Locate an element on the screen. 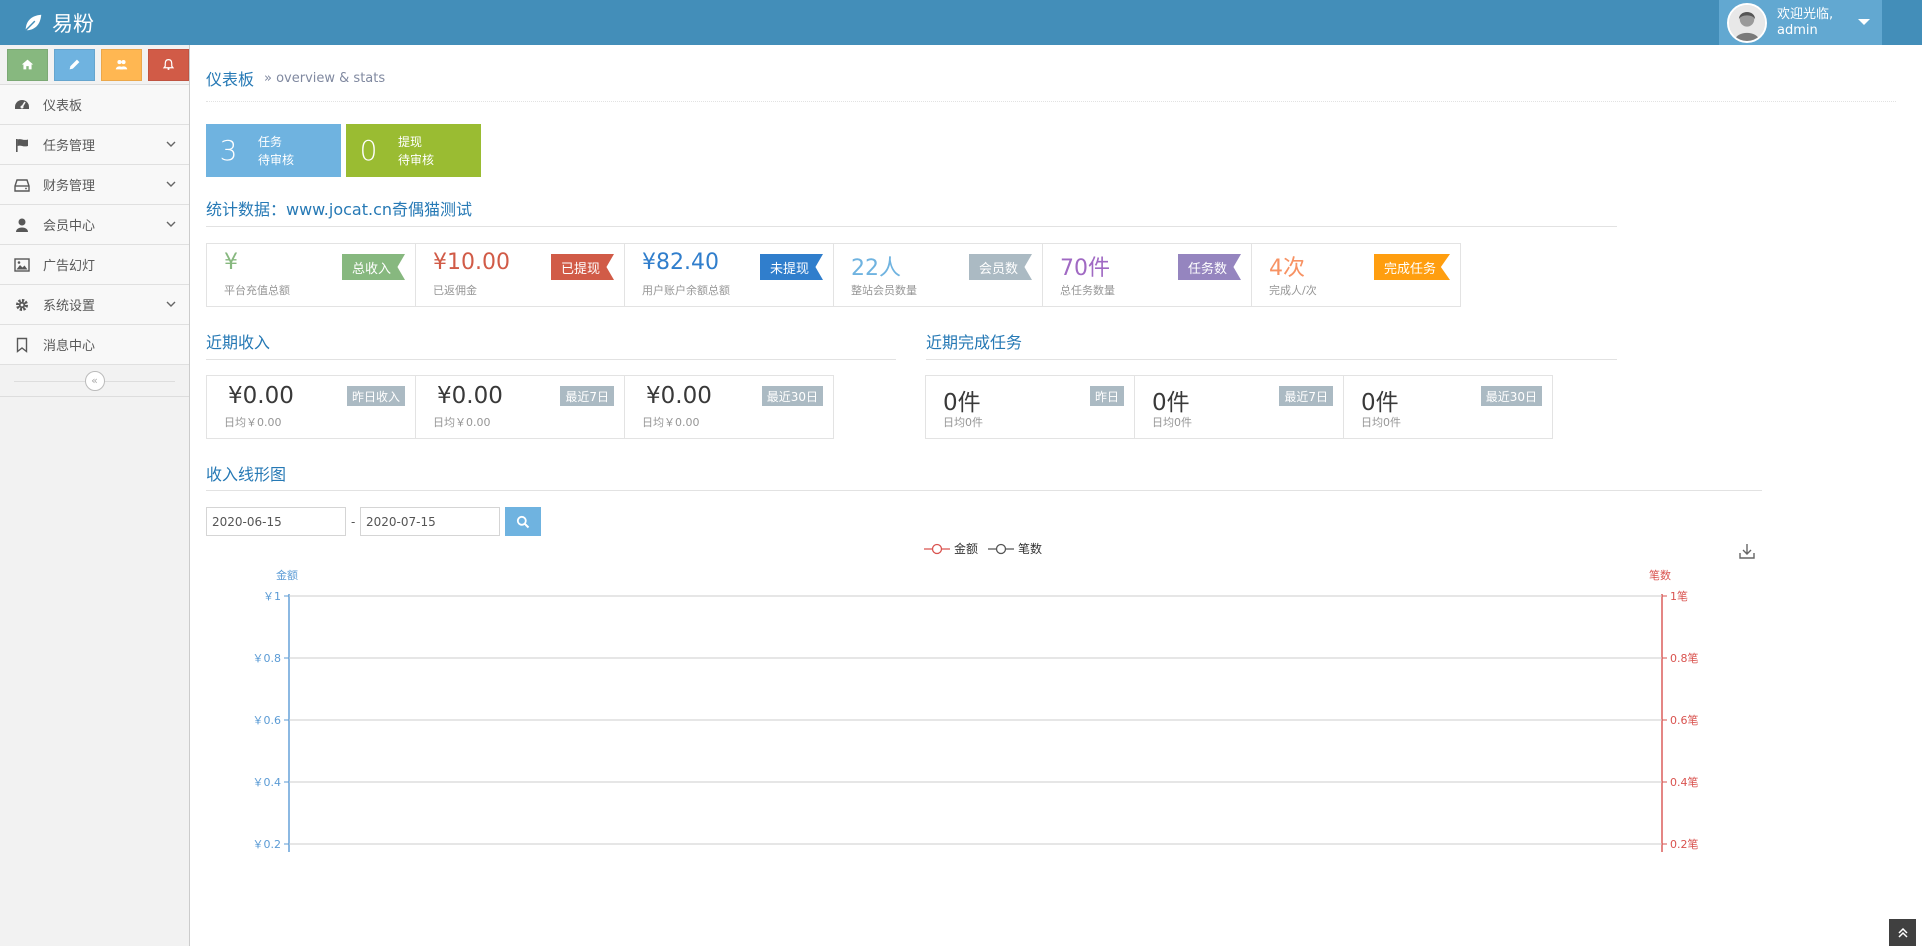  income-tag: 最近7日 is located at coordinates (587, 396).